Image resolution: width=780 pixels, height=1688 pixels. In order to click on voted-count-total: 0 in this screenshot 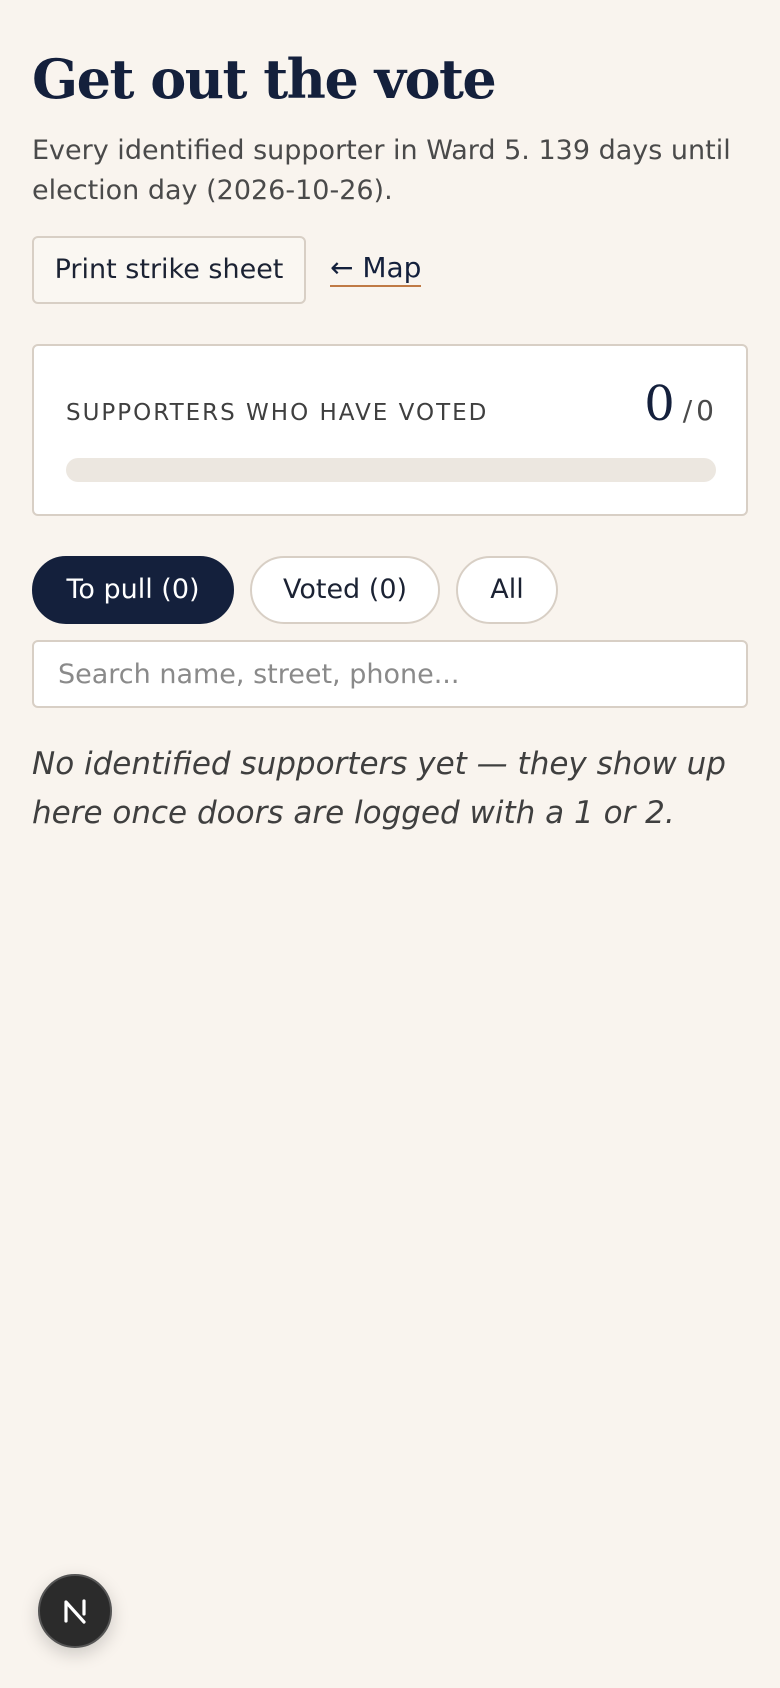, I will do `click(705, 410)`.